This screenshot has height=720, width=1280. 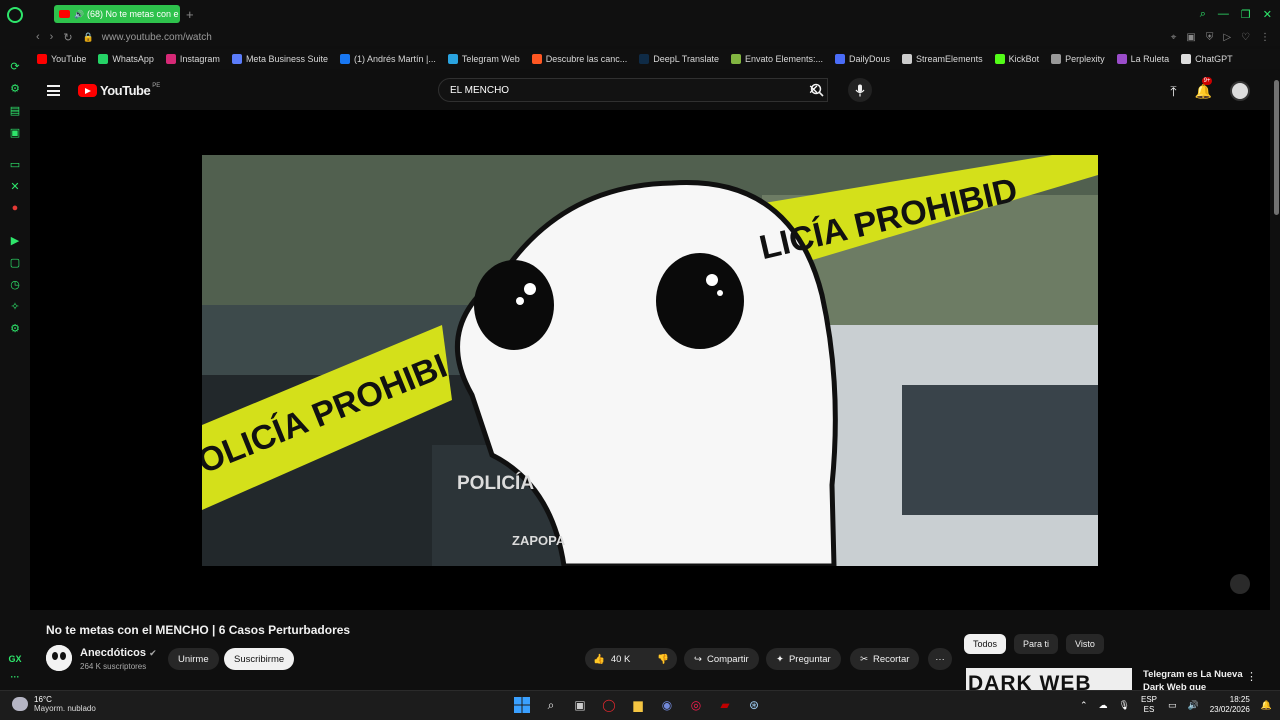 What do you see at coordinates (1148, 699) in the screenshot?
I see `language-code: ESP` at bounding box center [1148, 699].